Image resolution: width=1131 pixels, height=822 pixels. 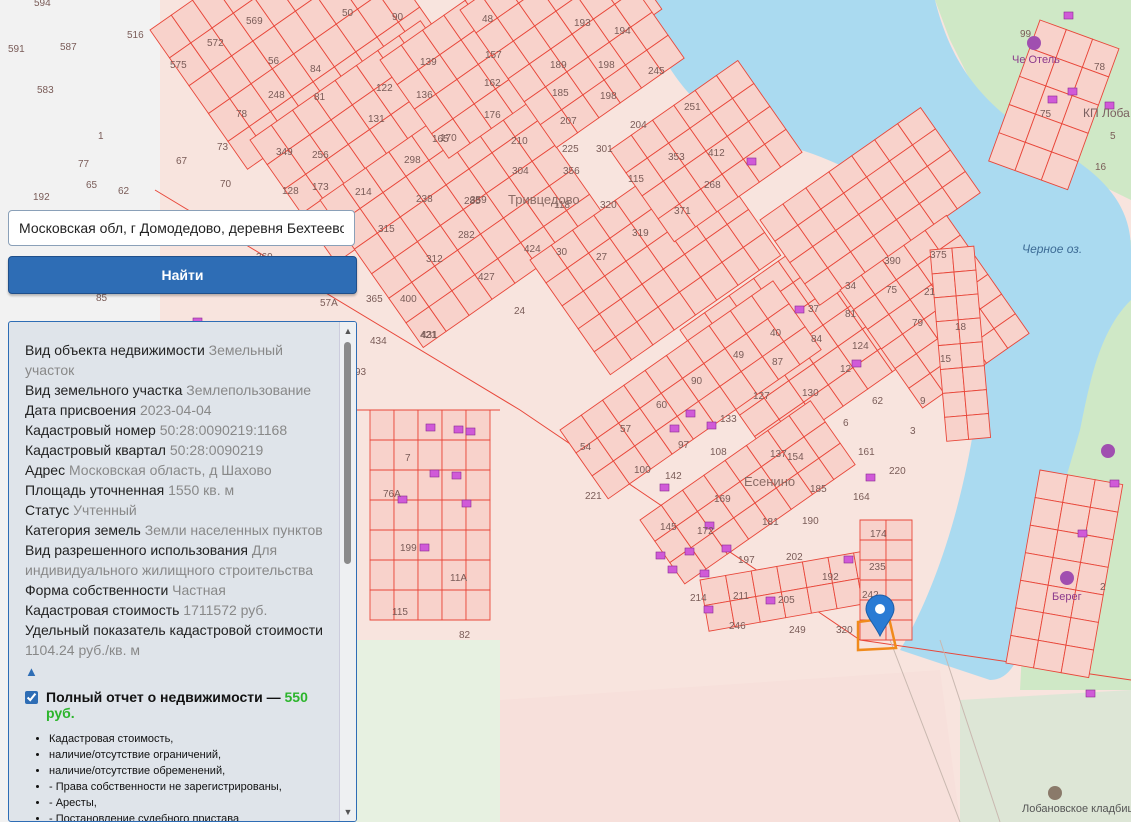 What do you see at coordinates (348, 13) in the screenshot?
I see `parcel-number-label: 50` at bounding box center [348, 13].